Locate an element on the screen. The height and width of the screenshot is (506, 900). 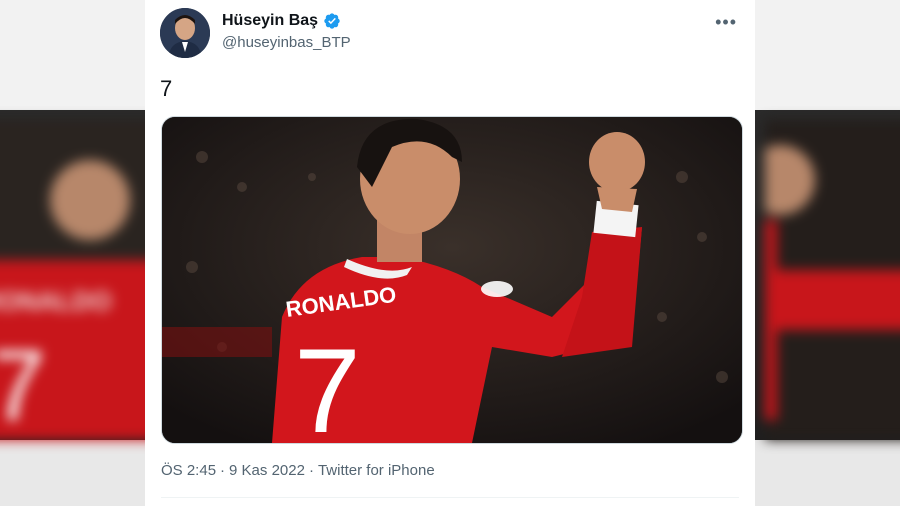
verified-badge-icon is located at coordinates (332, 21).